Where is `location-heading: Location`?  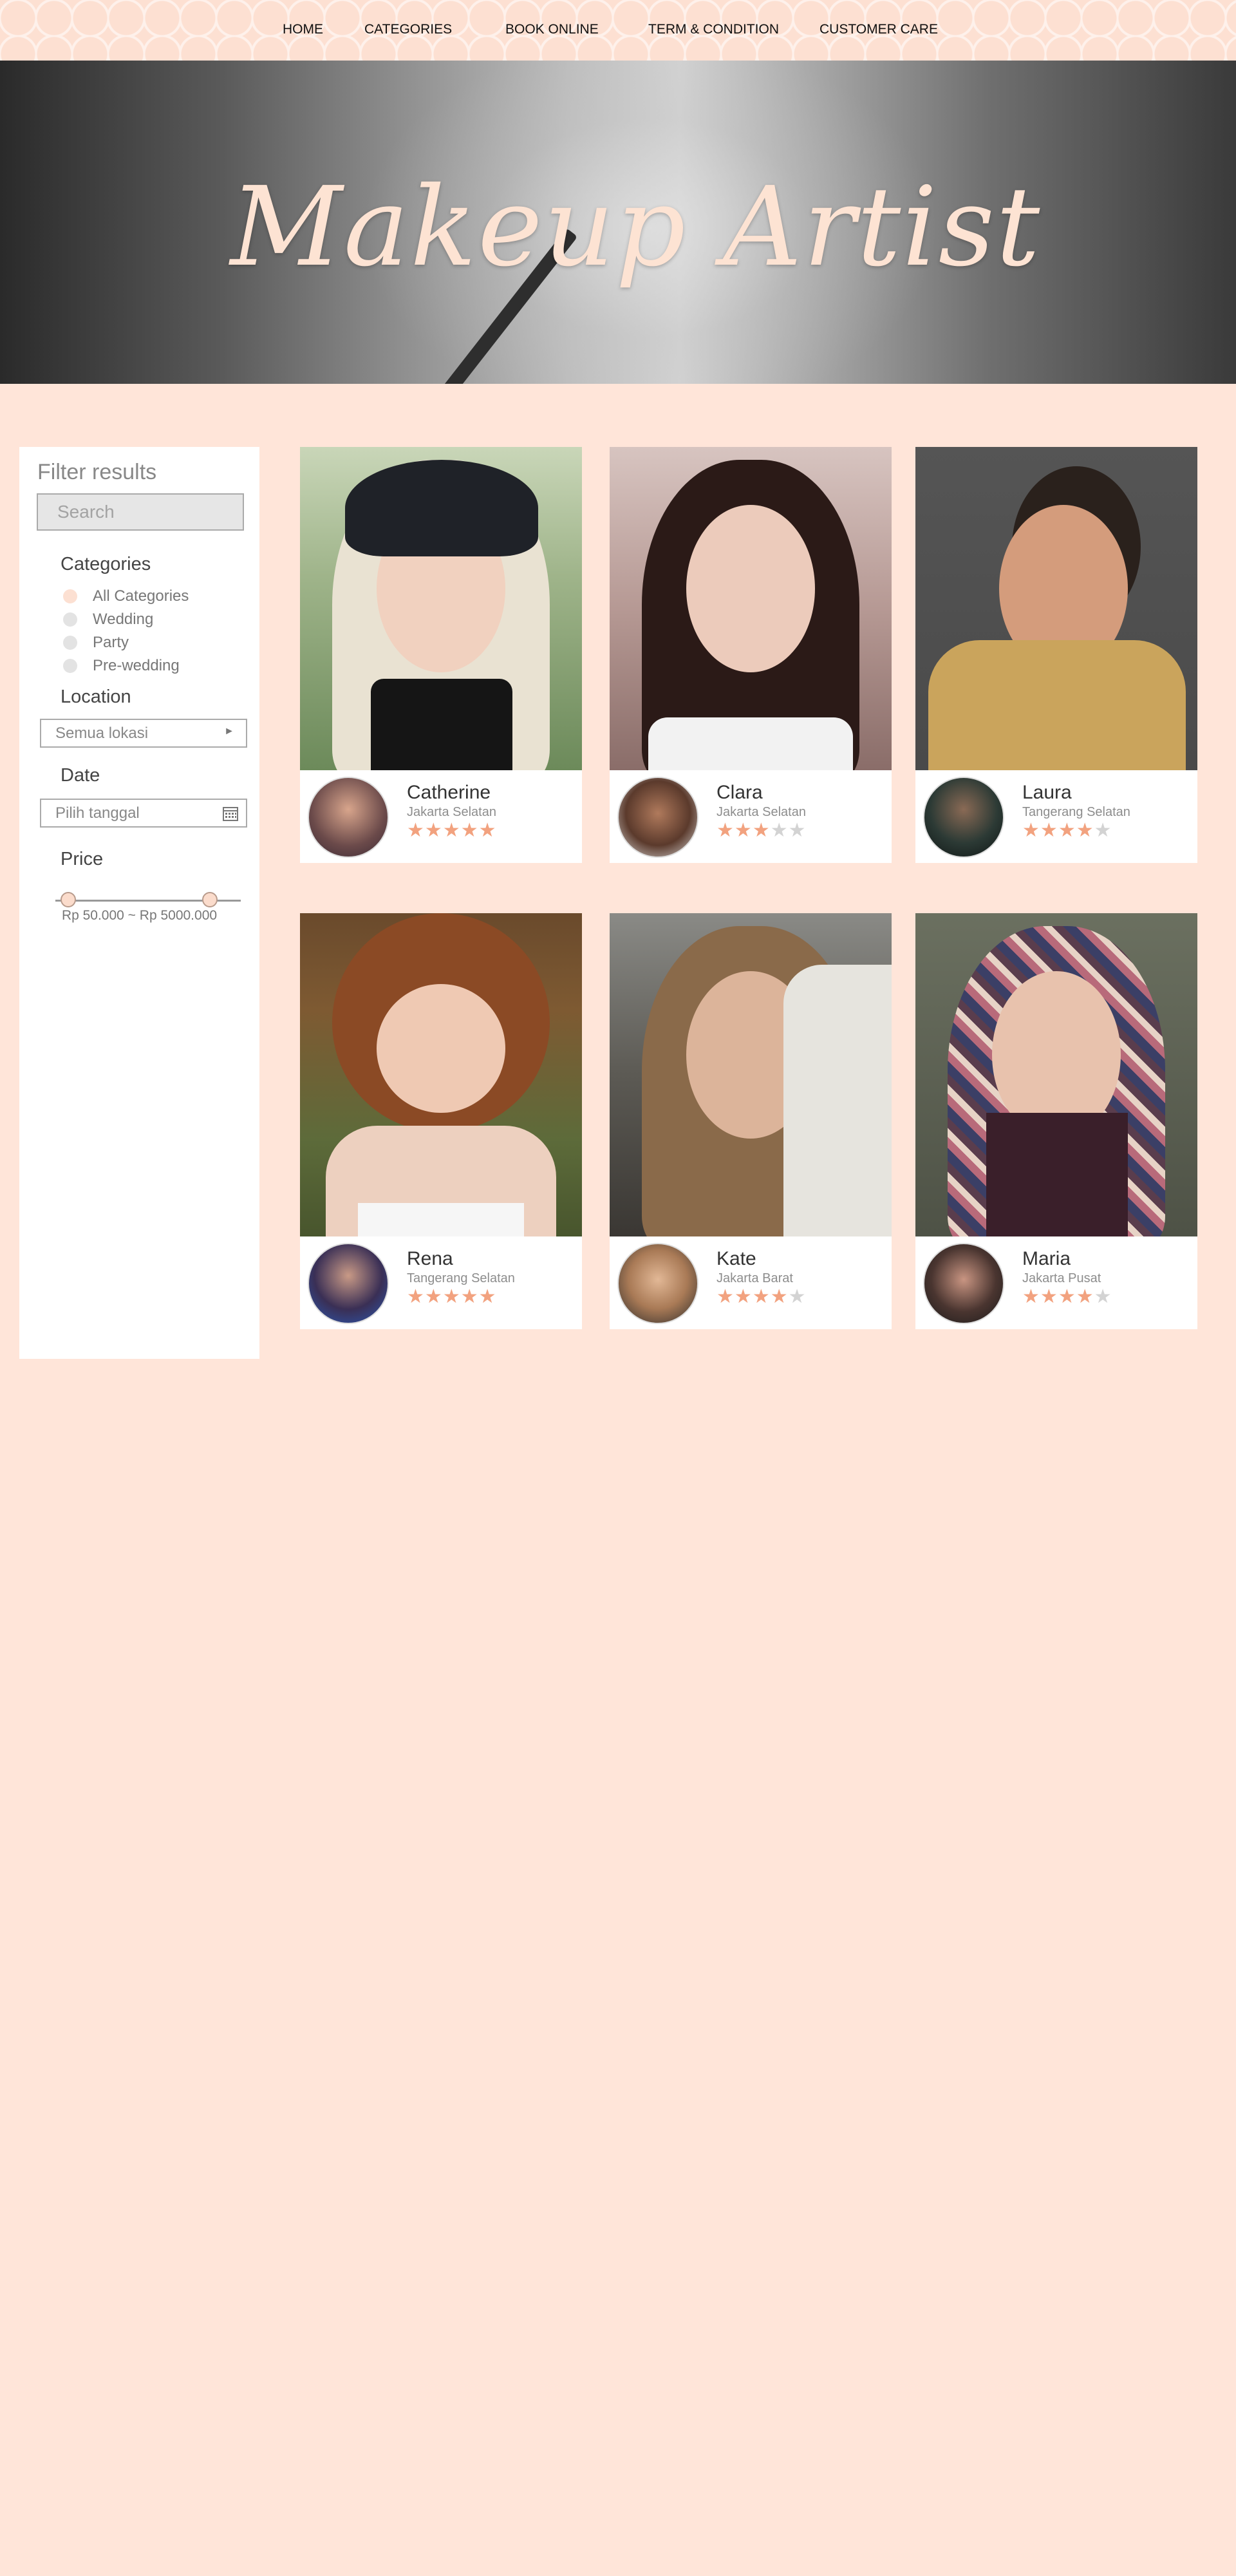 location-heading: Location is located at coordinates (96, 697).